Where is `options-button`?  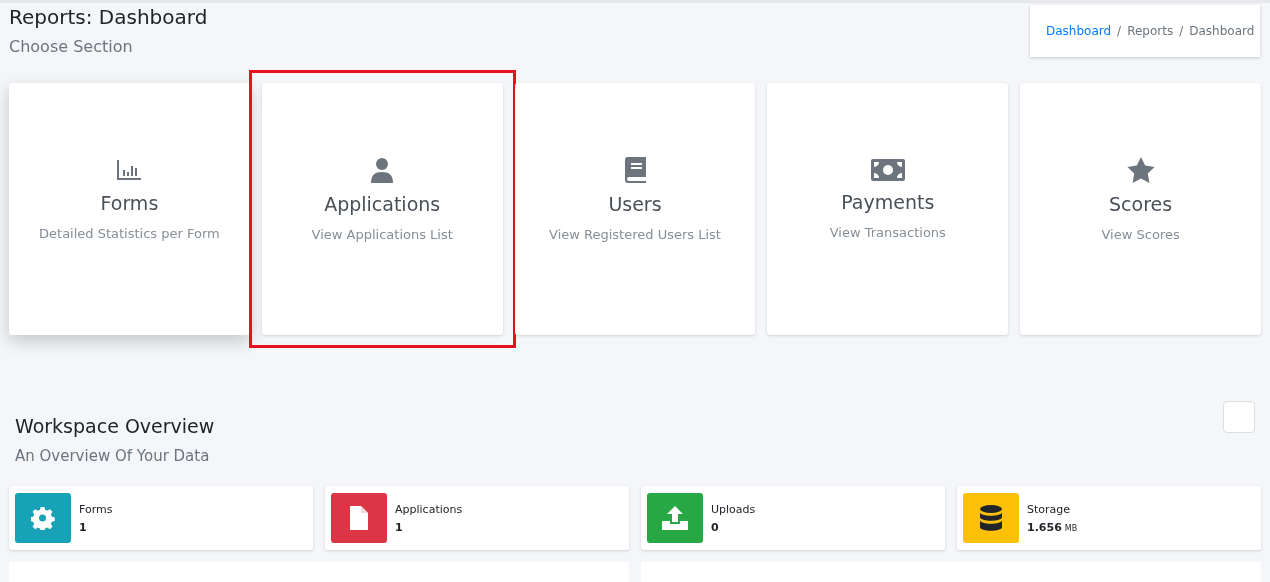 options-button is located at coordinates (1239, 417).